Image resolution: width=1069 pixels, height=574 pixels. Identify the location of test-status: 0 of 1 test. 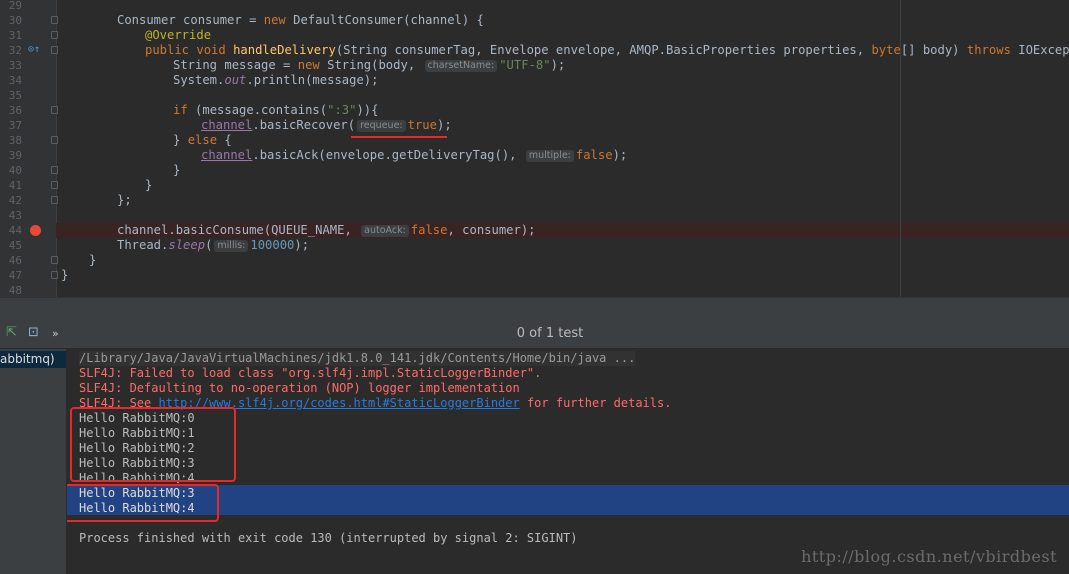
(550, 333).